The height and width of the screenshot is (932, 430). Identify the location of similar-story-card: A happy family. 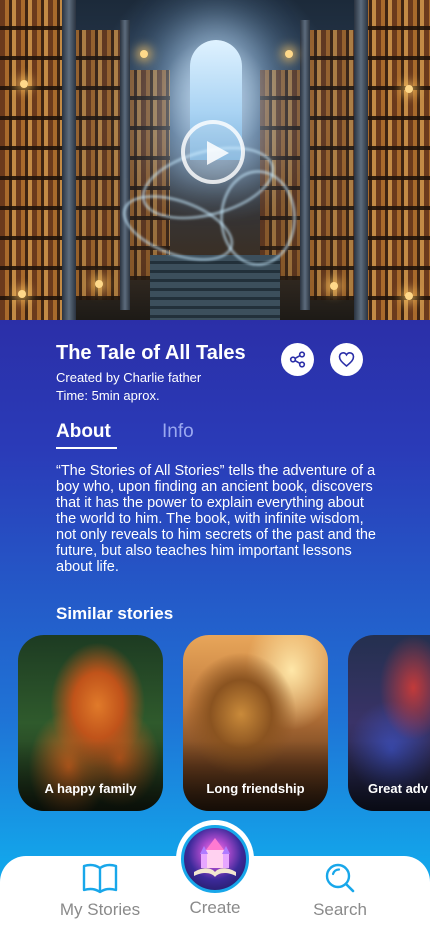
(90, 723).